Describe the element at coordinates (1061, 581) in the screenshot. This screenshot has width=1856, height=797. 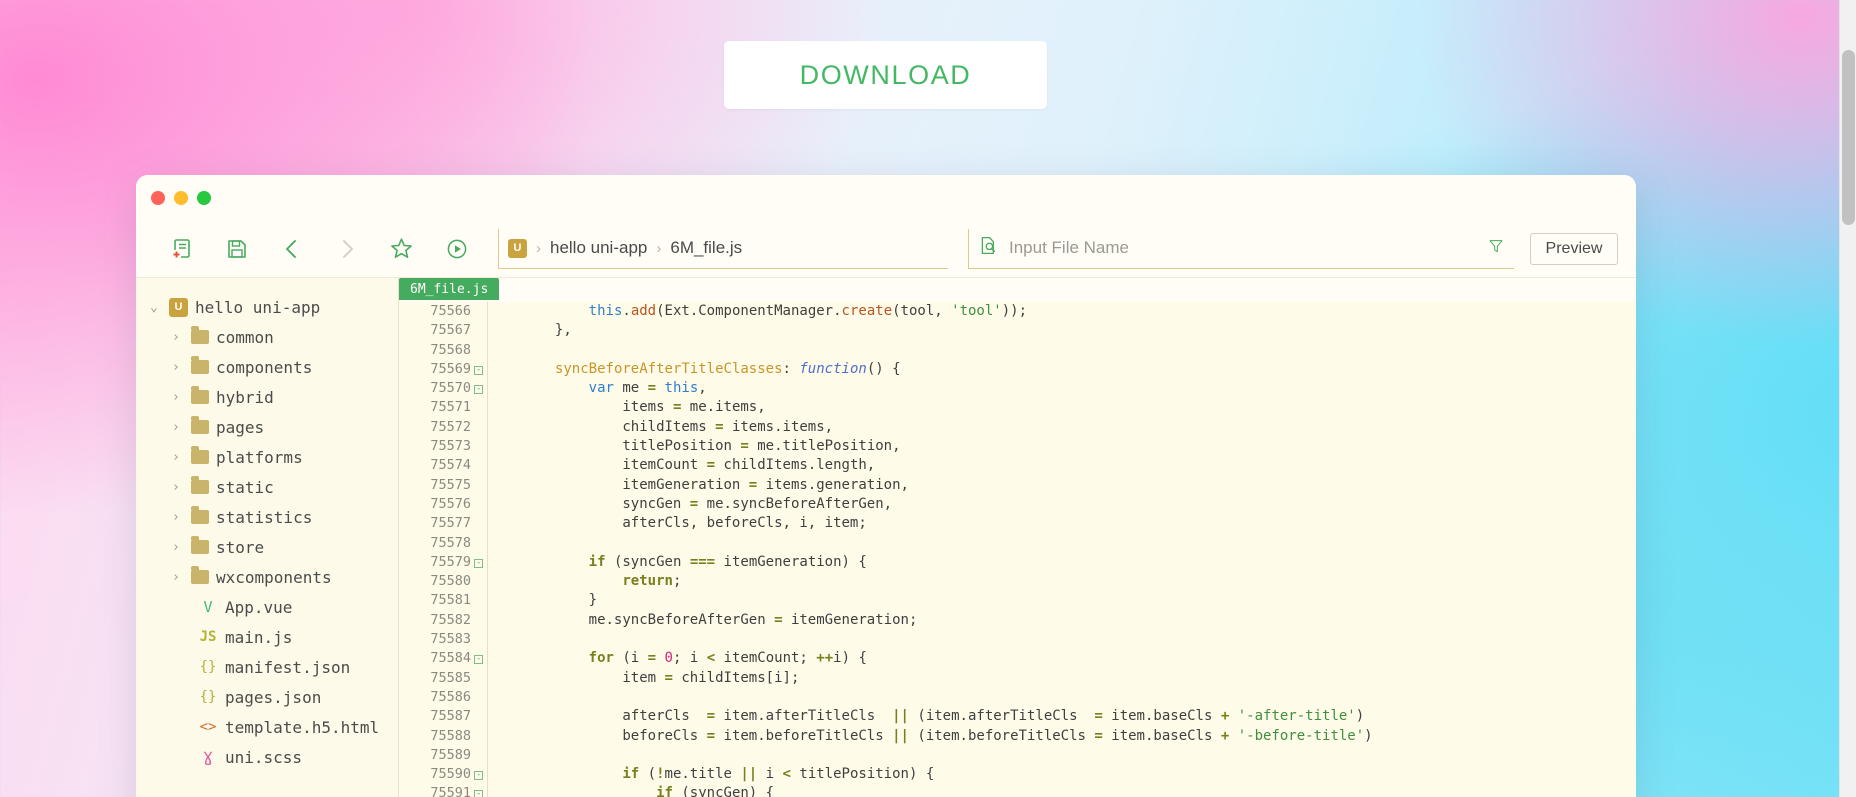
I see `code-line-text: return;` at that location.